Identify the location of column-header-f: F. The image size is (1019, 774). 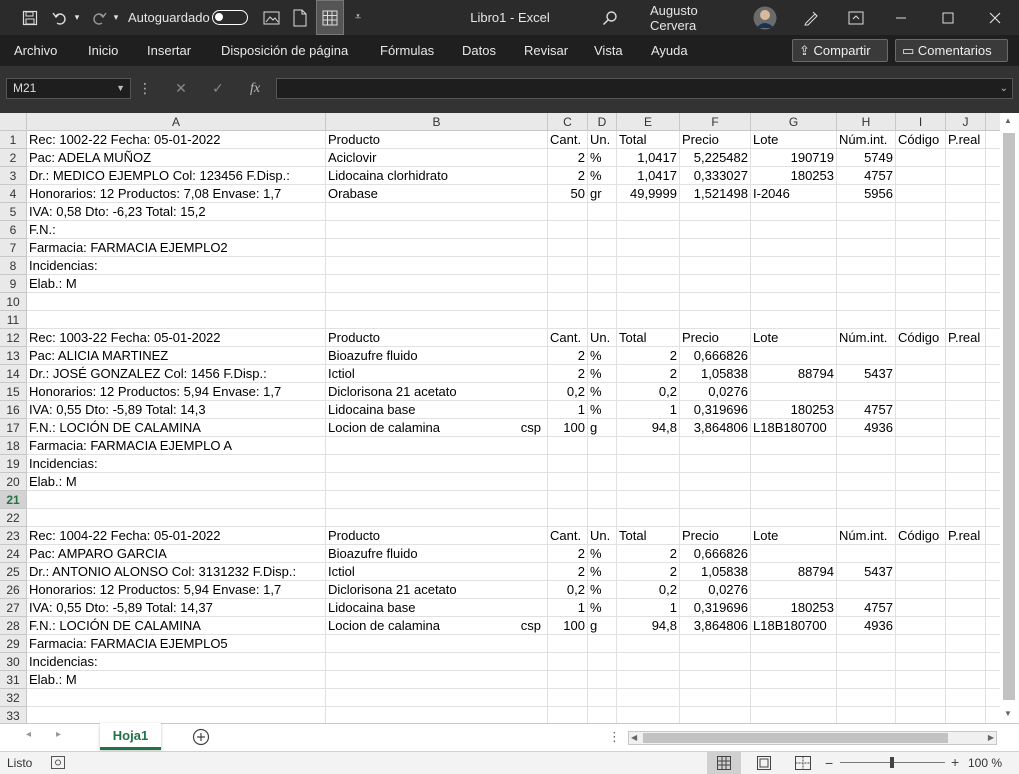
(715, 122).